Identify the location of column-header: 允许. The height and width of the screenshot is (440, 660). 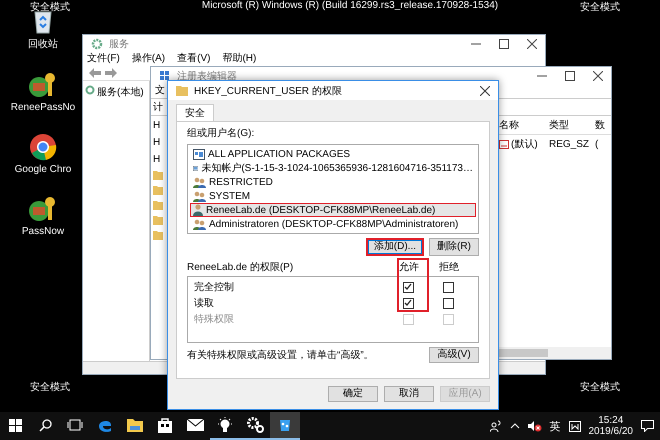
(409, 267).